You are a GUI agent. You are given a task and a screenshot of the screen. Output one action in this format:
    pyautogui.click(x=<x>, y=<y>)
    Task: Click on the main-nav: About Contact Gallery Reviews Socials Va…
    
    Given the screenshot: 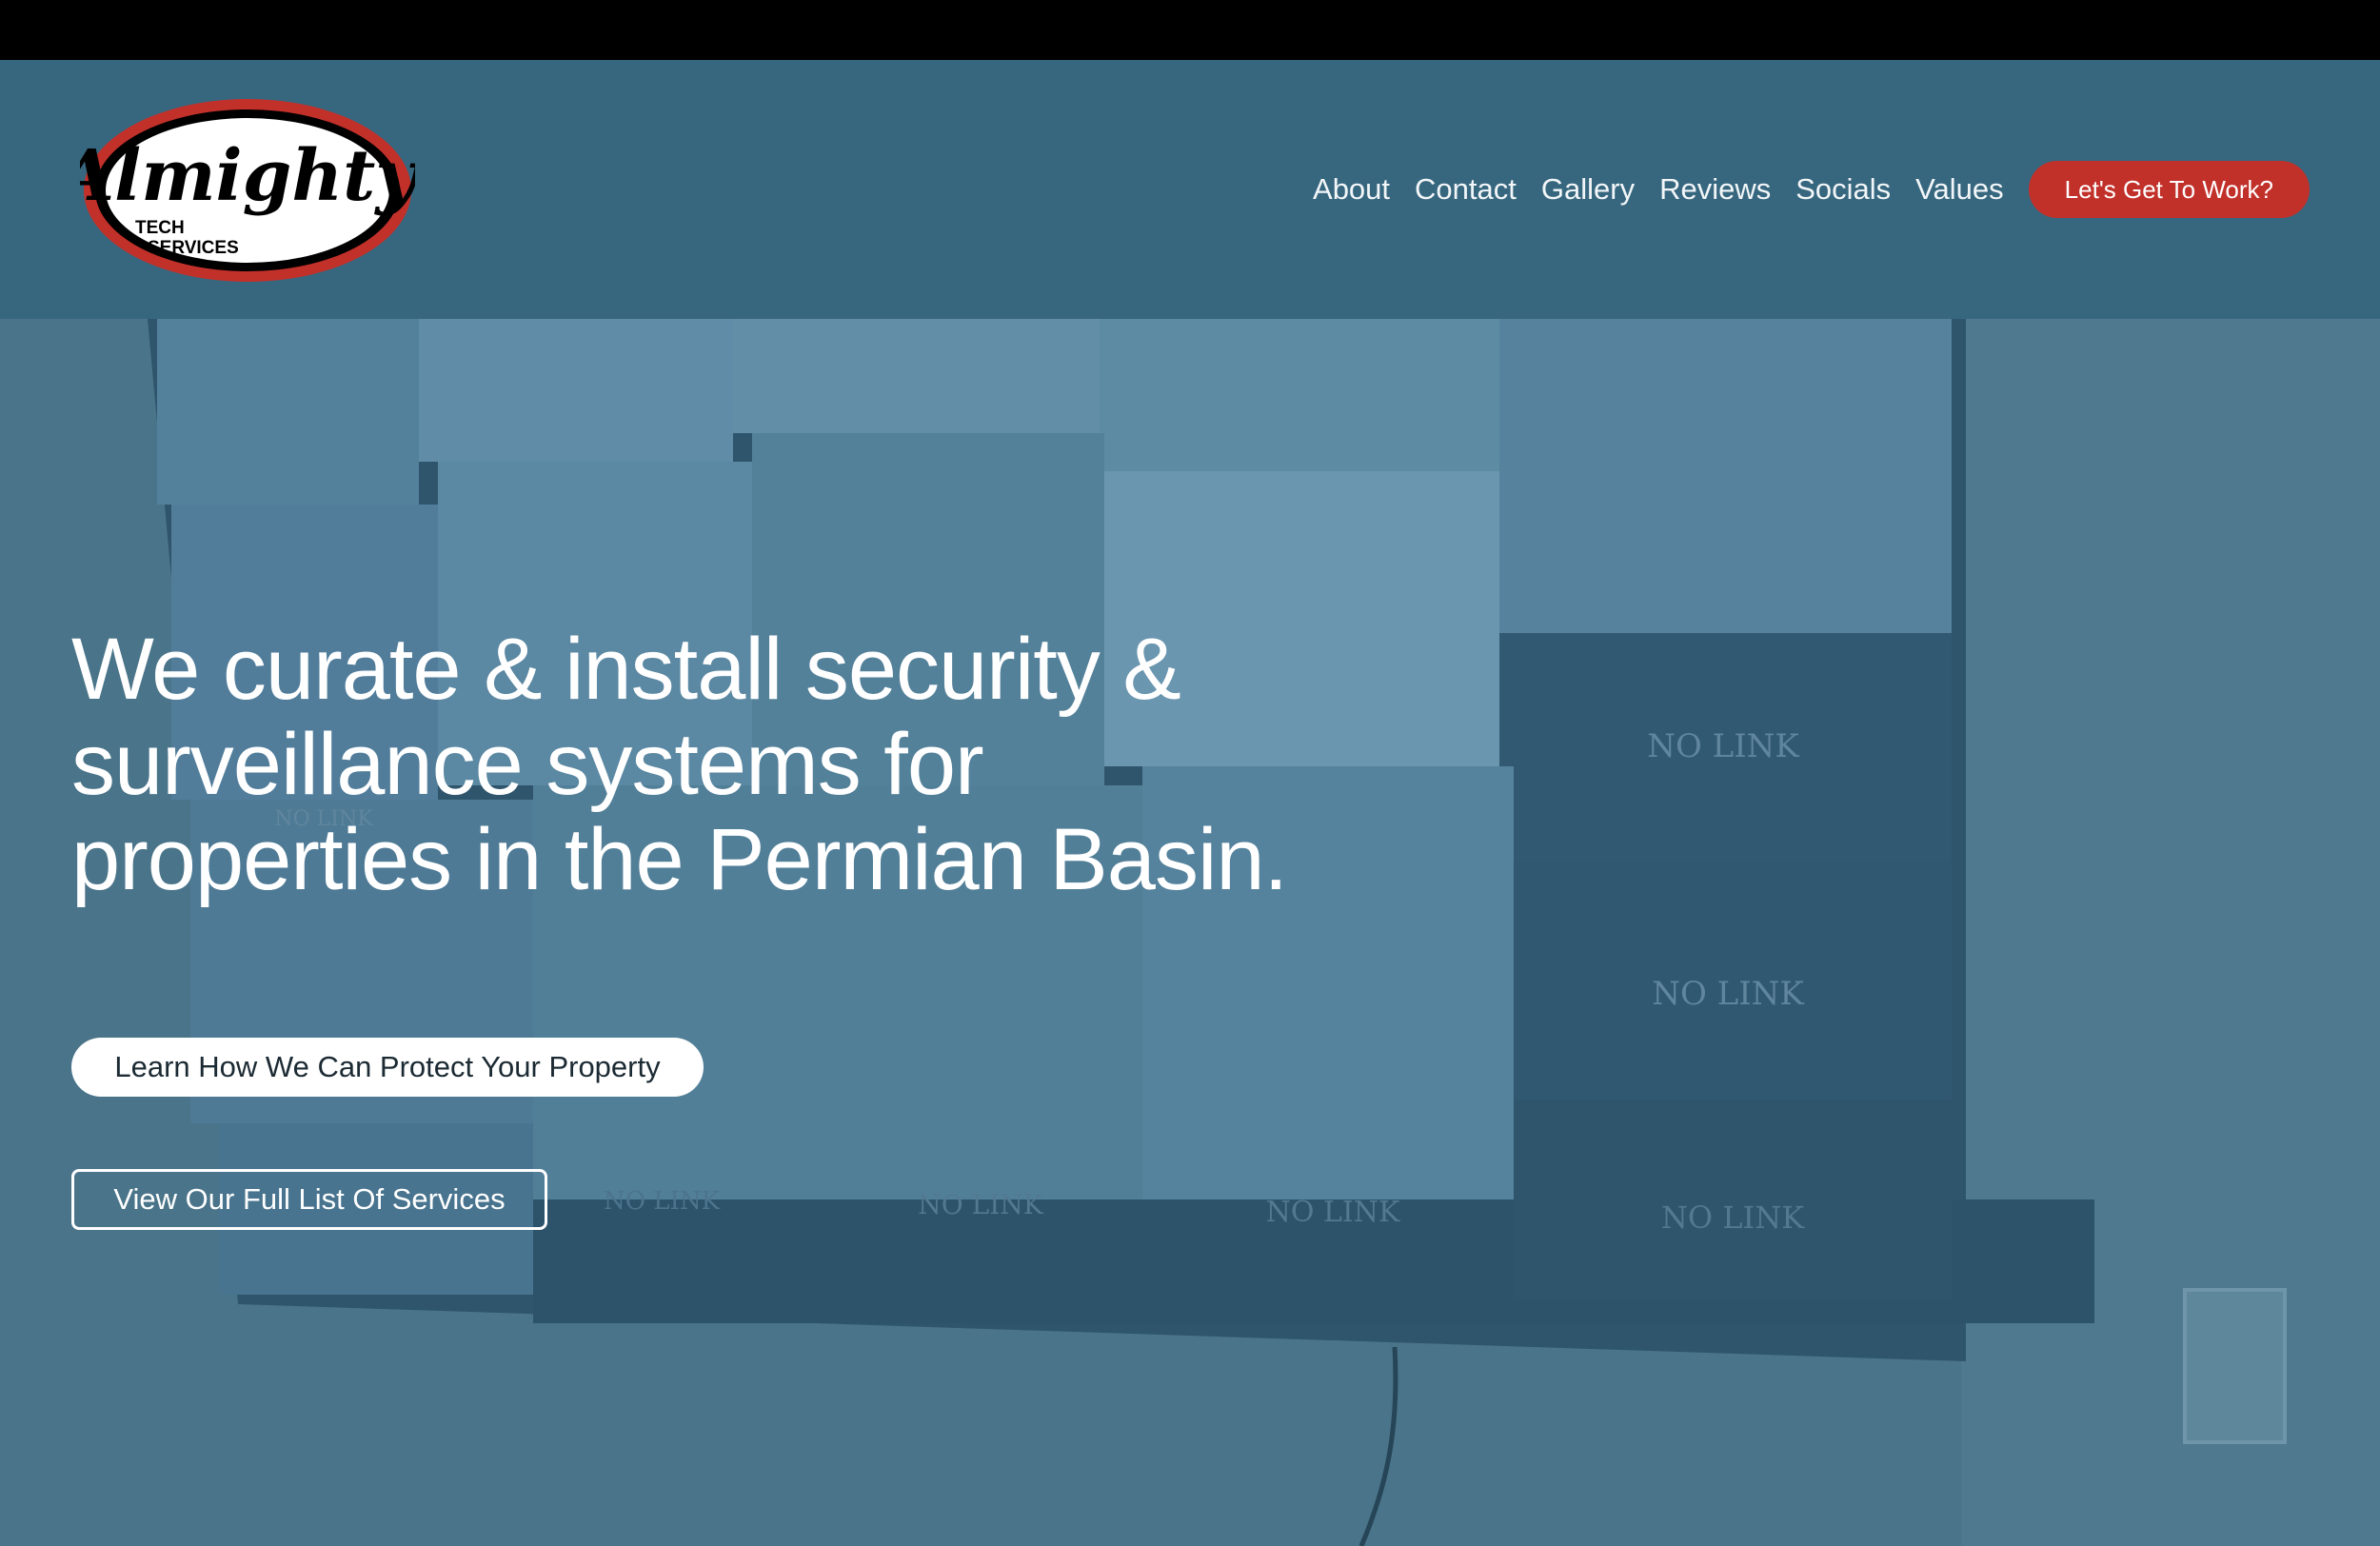 What is the action you would take?
    pyautogui.click(x=1811, y=189)
    